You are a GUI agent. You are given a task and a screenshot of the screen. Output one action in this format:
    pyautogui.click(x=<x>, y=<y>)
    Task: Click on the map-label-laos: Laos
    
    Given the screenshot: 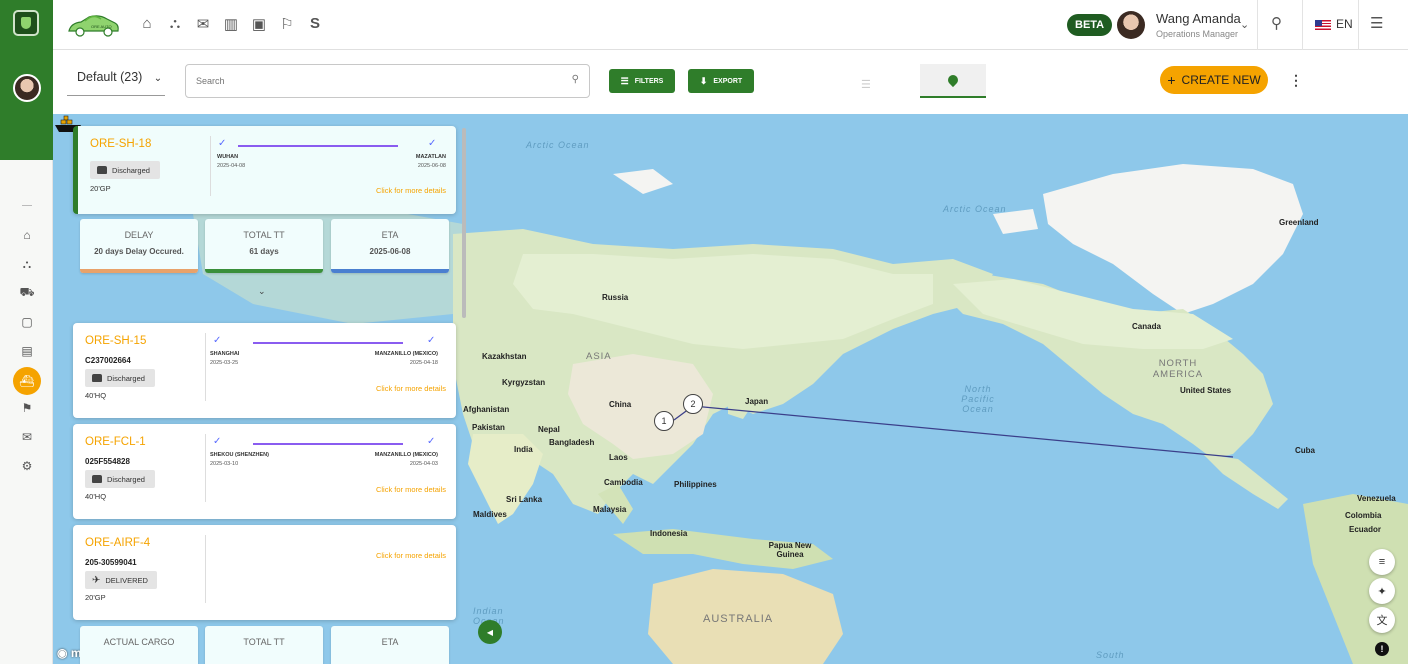 What is the action you would take?
    pyautogui.click(x=618, y=457)
    